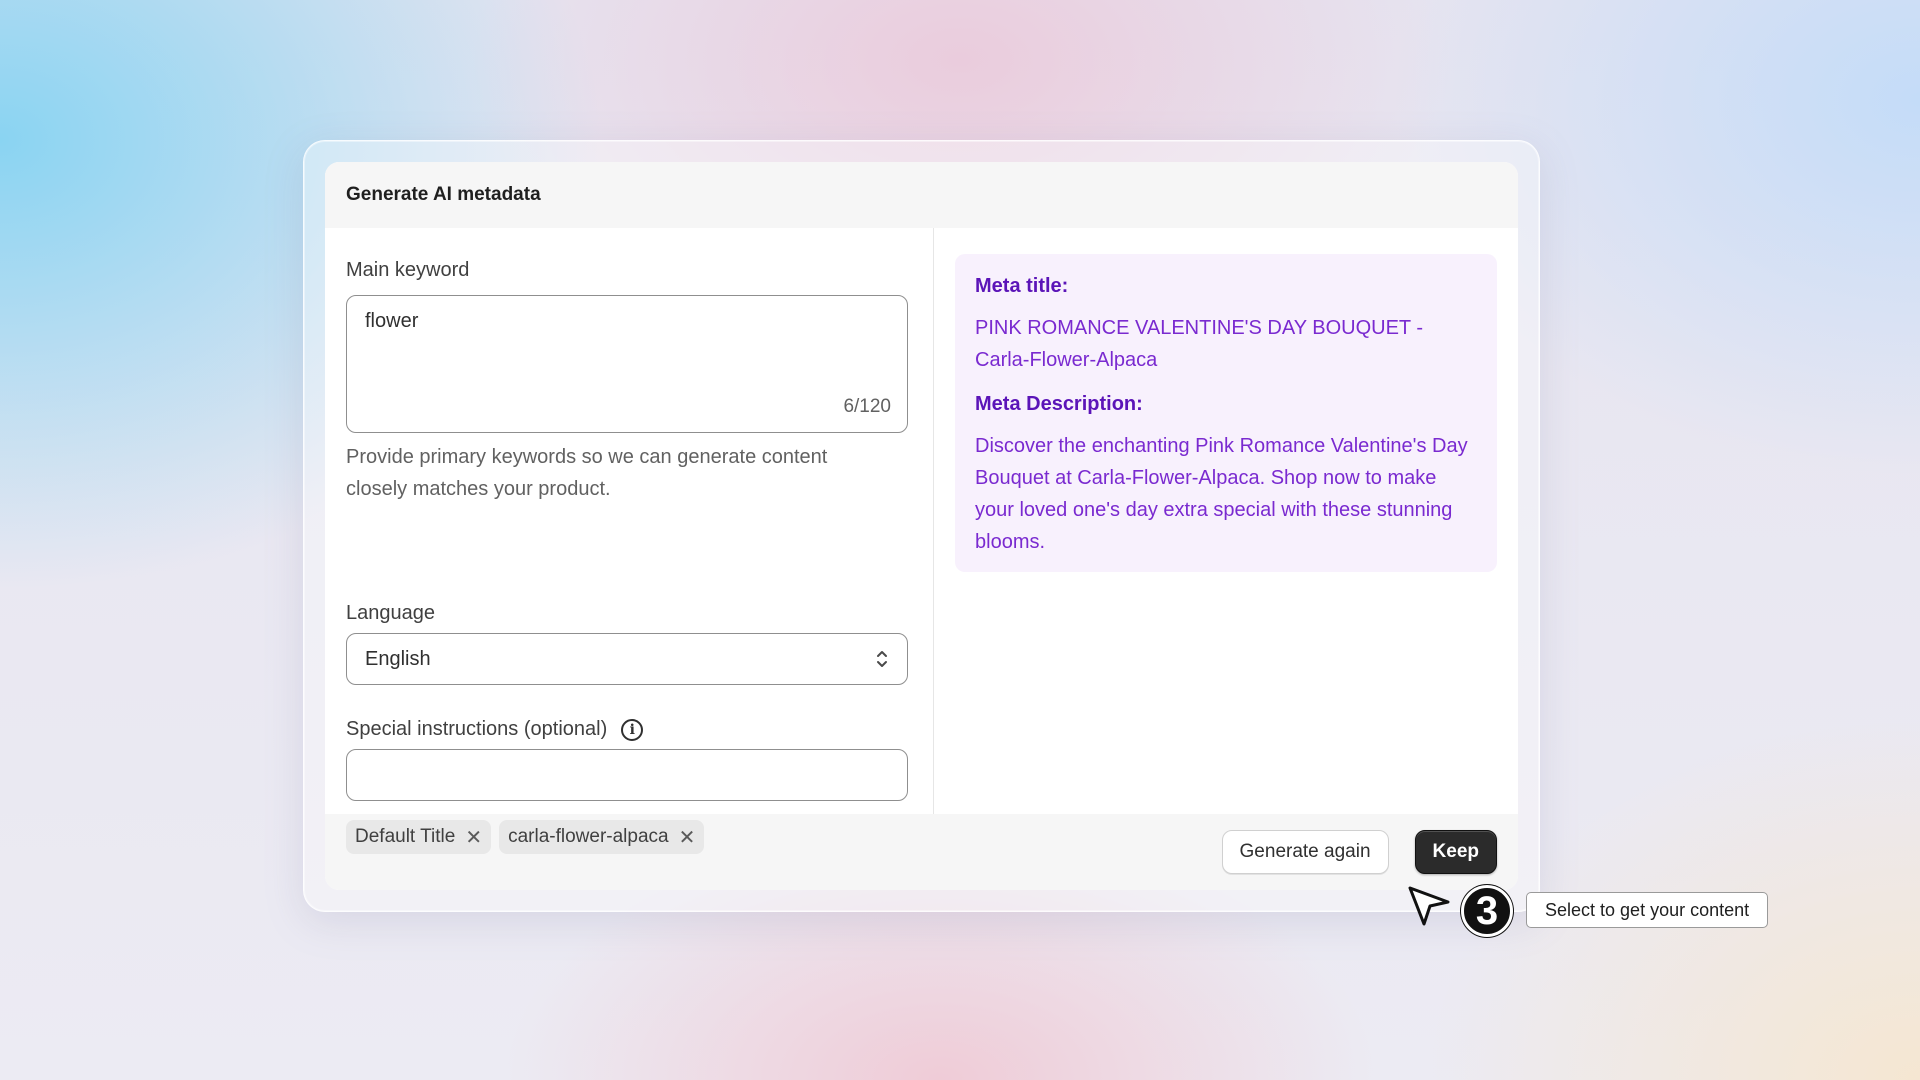 The height and width of the screenshot is (1080, 1920). I want to click on tooltip: Select to get your content, so click(1647, 910).